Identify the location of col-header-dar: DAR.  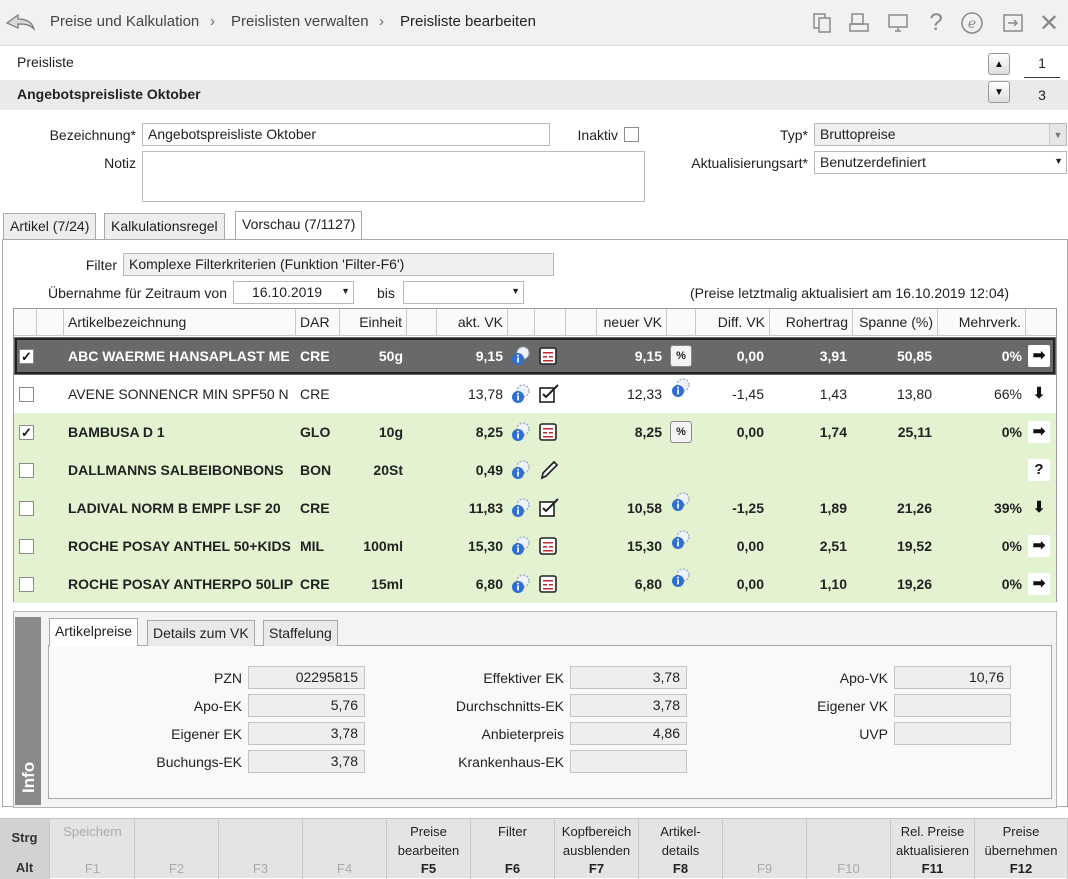
(318, 322).